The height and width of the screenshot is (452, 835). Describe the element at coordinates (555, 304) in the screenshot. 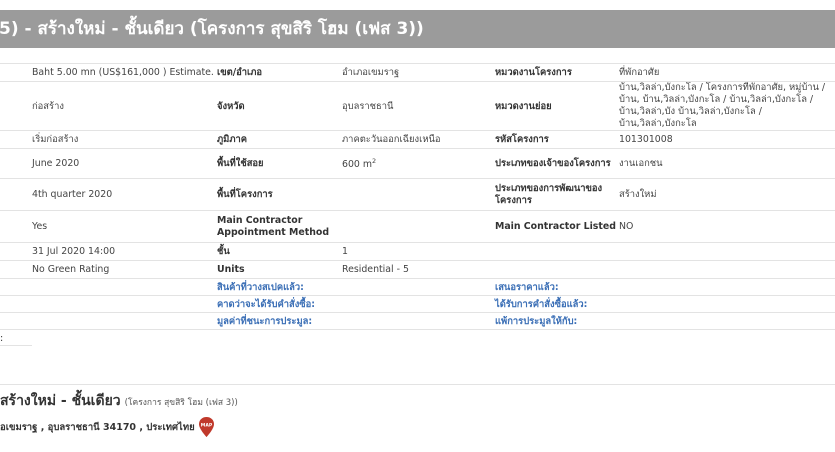

I see `order-received-link: ได้รับการคำสั่งซื้อแล้ว:` at that location.